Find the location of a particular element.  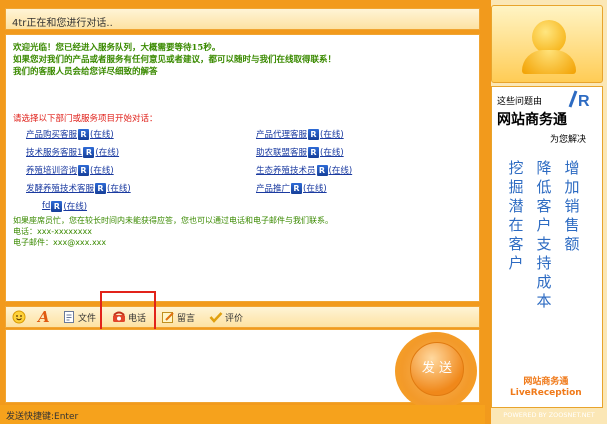

department-name: 技术服务客服1 is located at coordinates (54, 152).